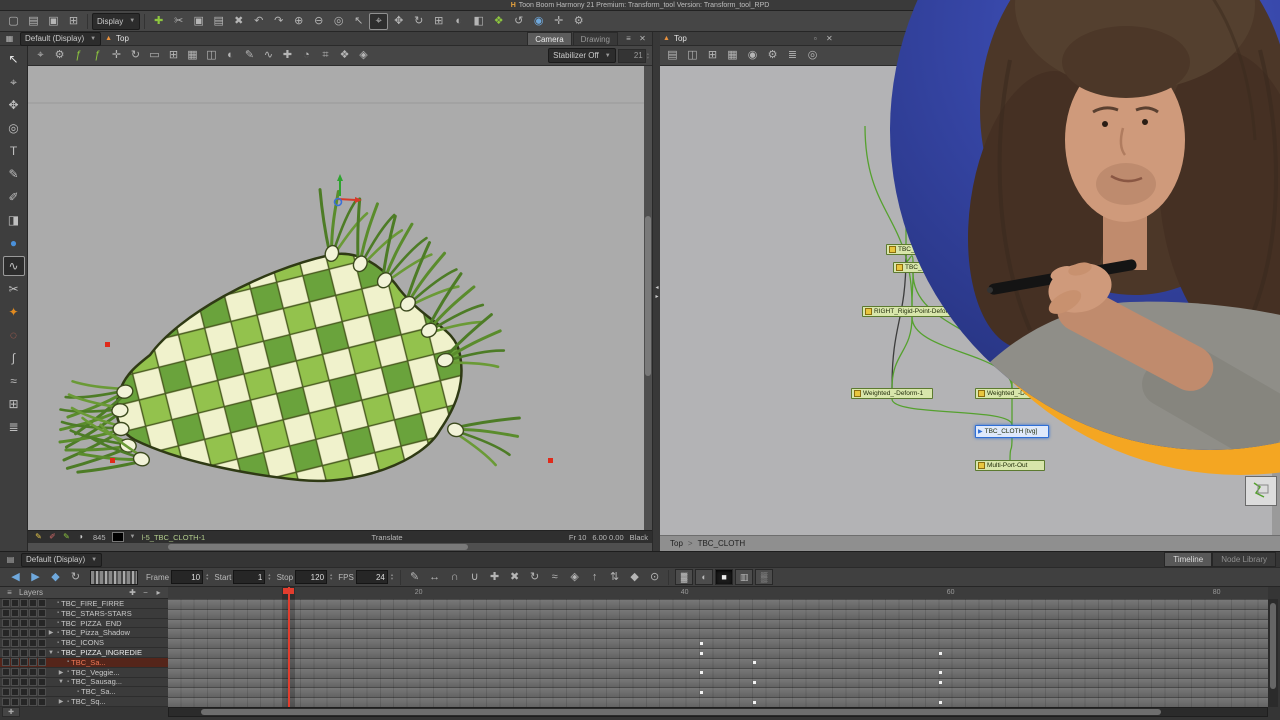 The width and height of the screenshot is (1280, 720). I want to click on edit-icon: ✎, so click(414, 577).